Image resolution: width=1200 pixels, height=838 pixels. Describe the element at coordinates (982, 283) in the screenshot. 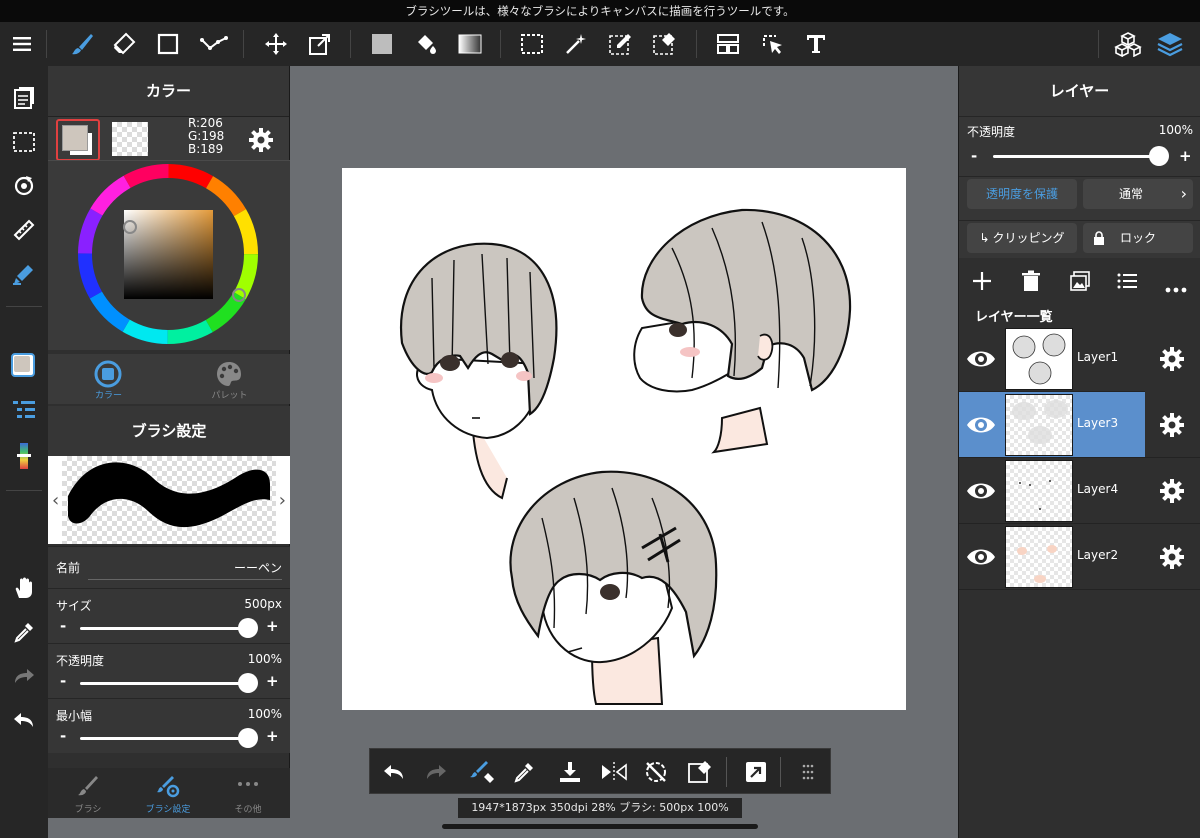

I see `add-layer-icon` at that location.